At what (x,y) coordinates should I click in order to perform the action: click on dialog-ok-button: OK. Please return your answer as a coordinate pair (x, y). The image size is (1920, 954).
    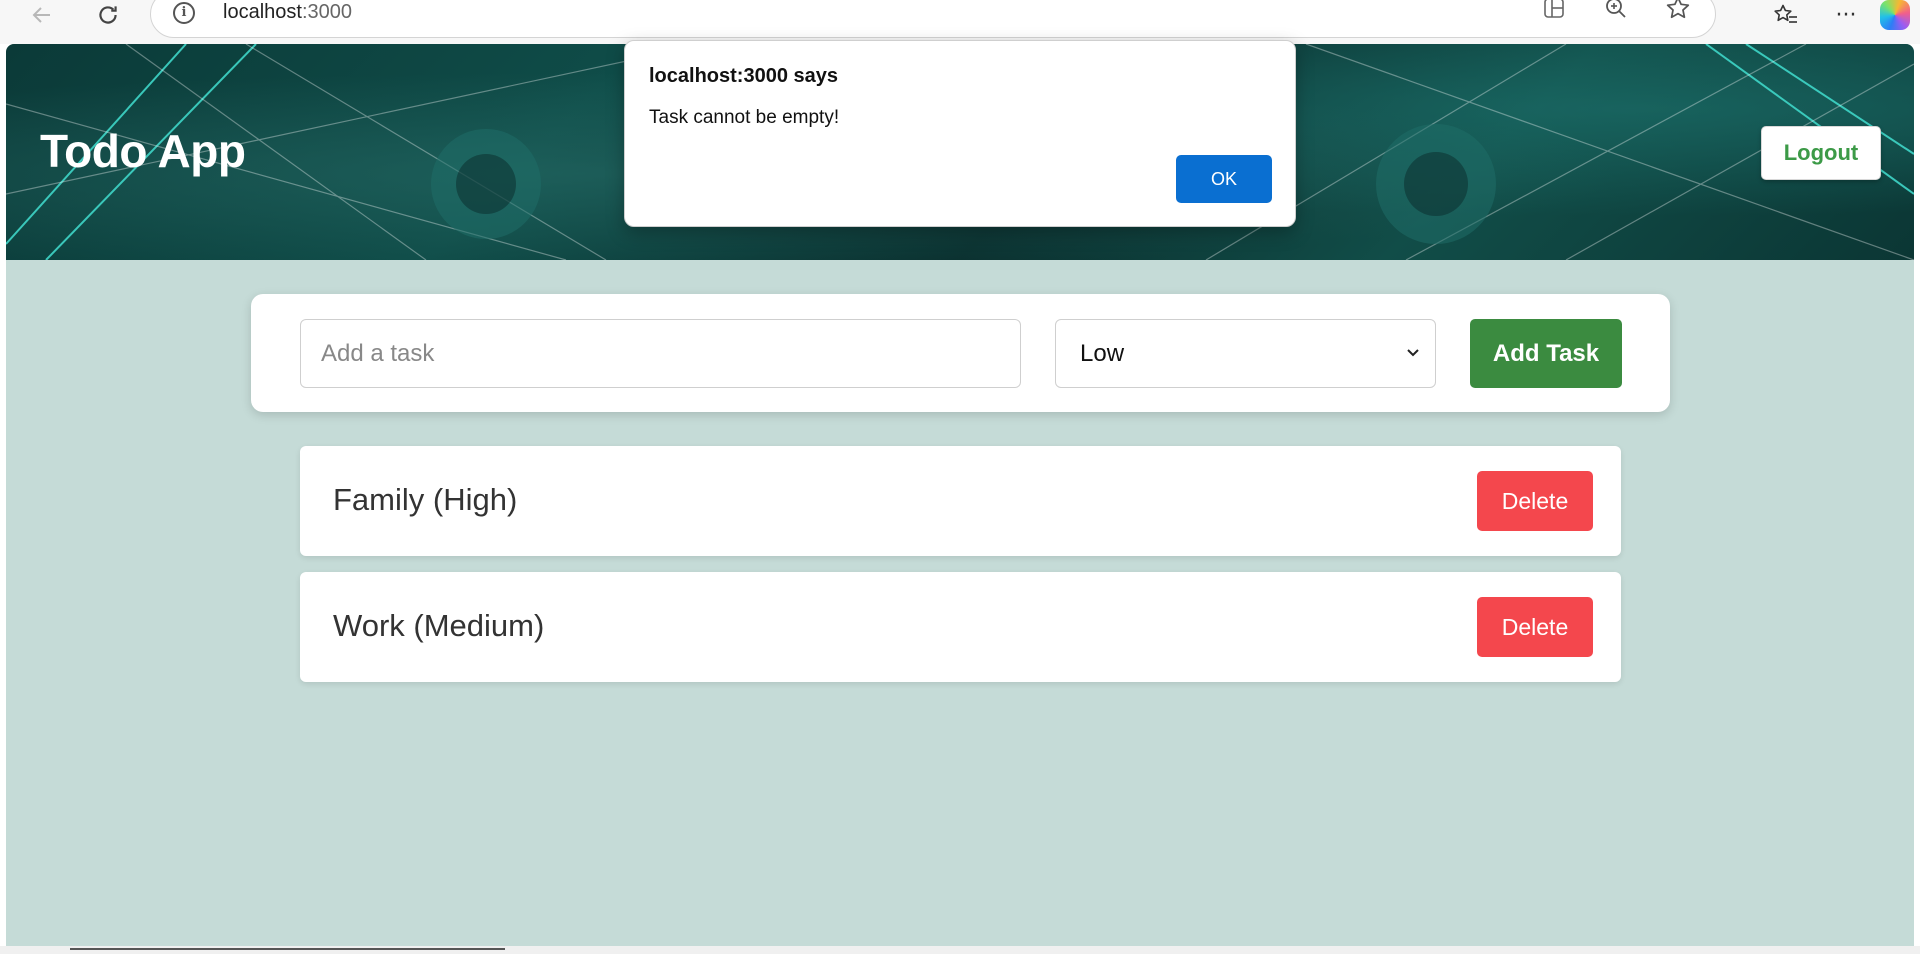
    Looking at the image, I should click on (1224, 179).